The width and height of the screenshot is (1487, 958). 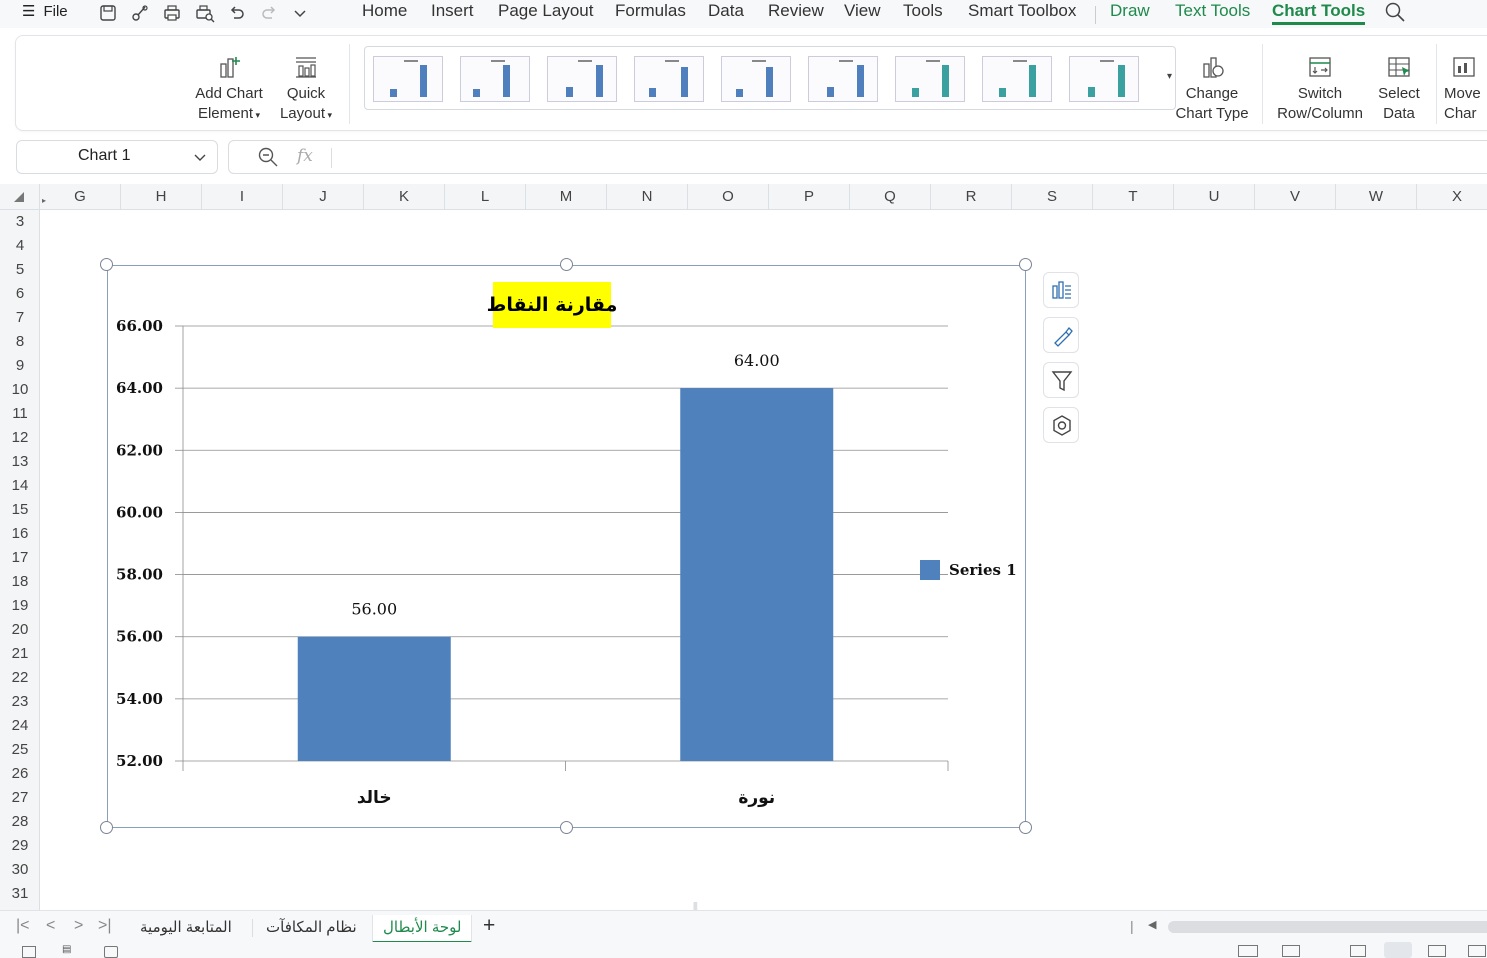 I want to click on row-header-15: 15, so click(x=20, y=510).